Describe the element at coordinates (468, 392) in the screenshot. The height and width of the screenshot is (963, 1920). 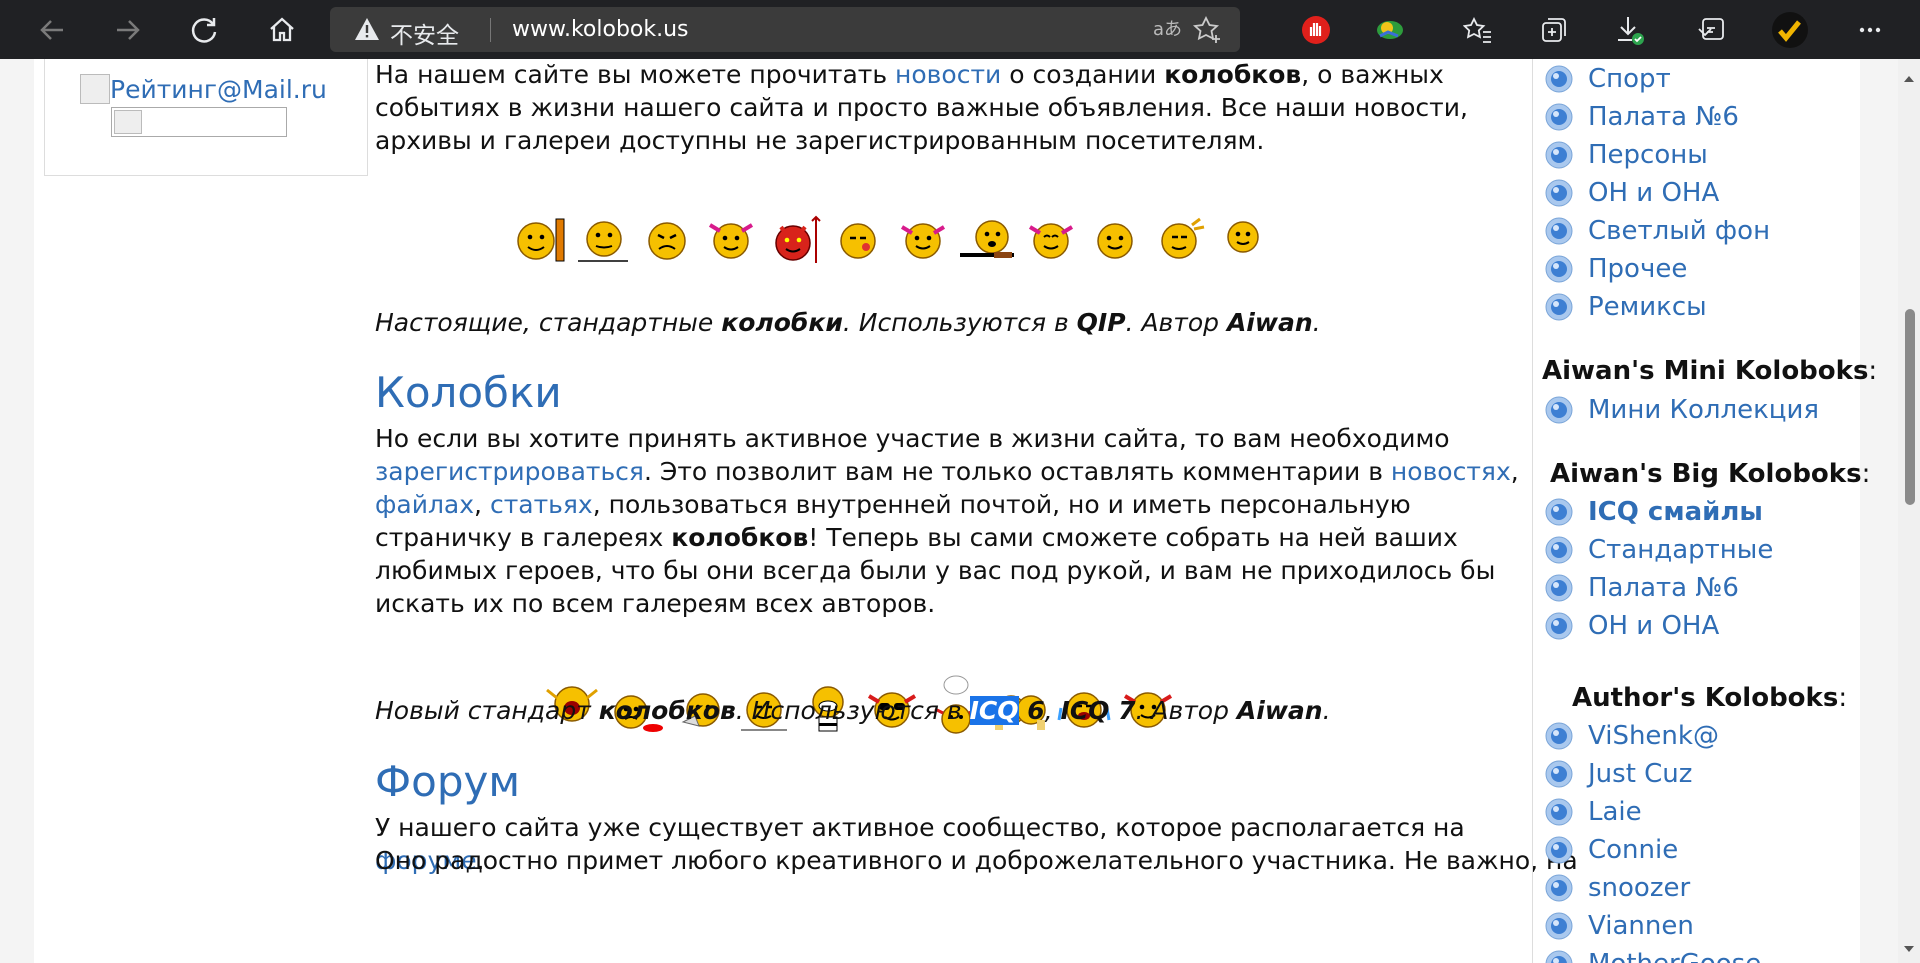
I see `kolobki-heading: Колобки` at that location.